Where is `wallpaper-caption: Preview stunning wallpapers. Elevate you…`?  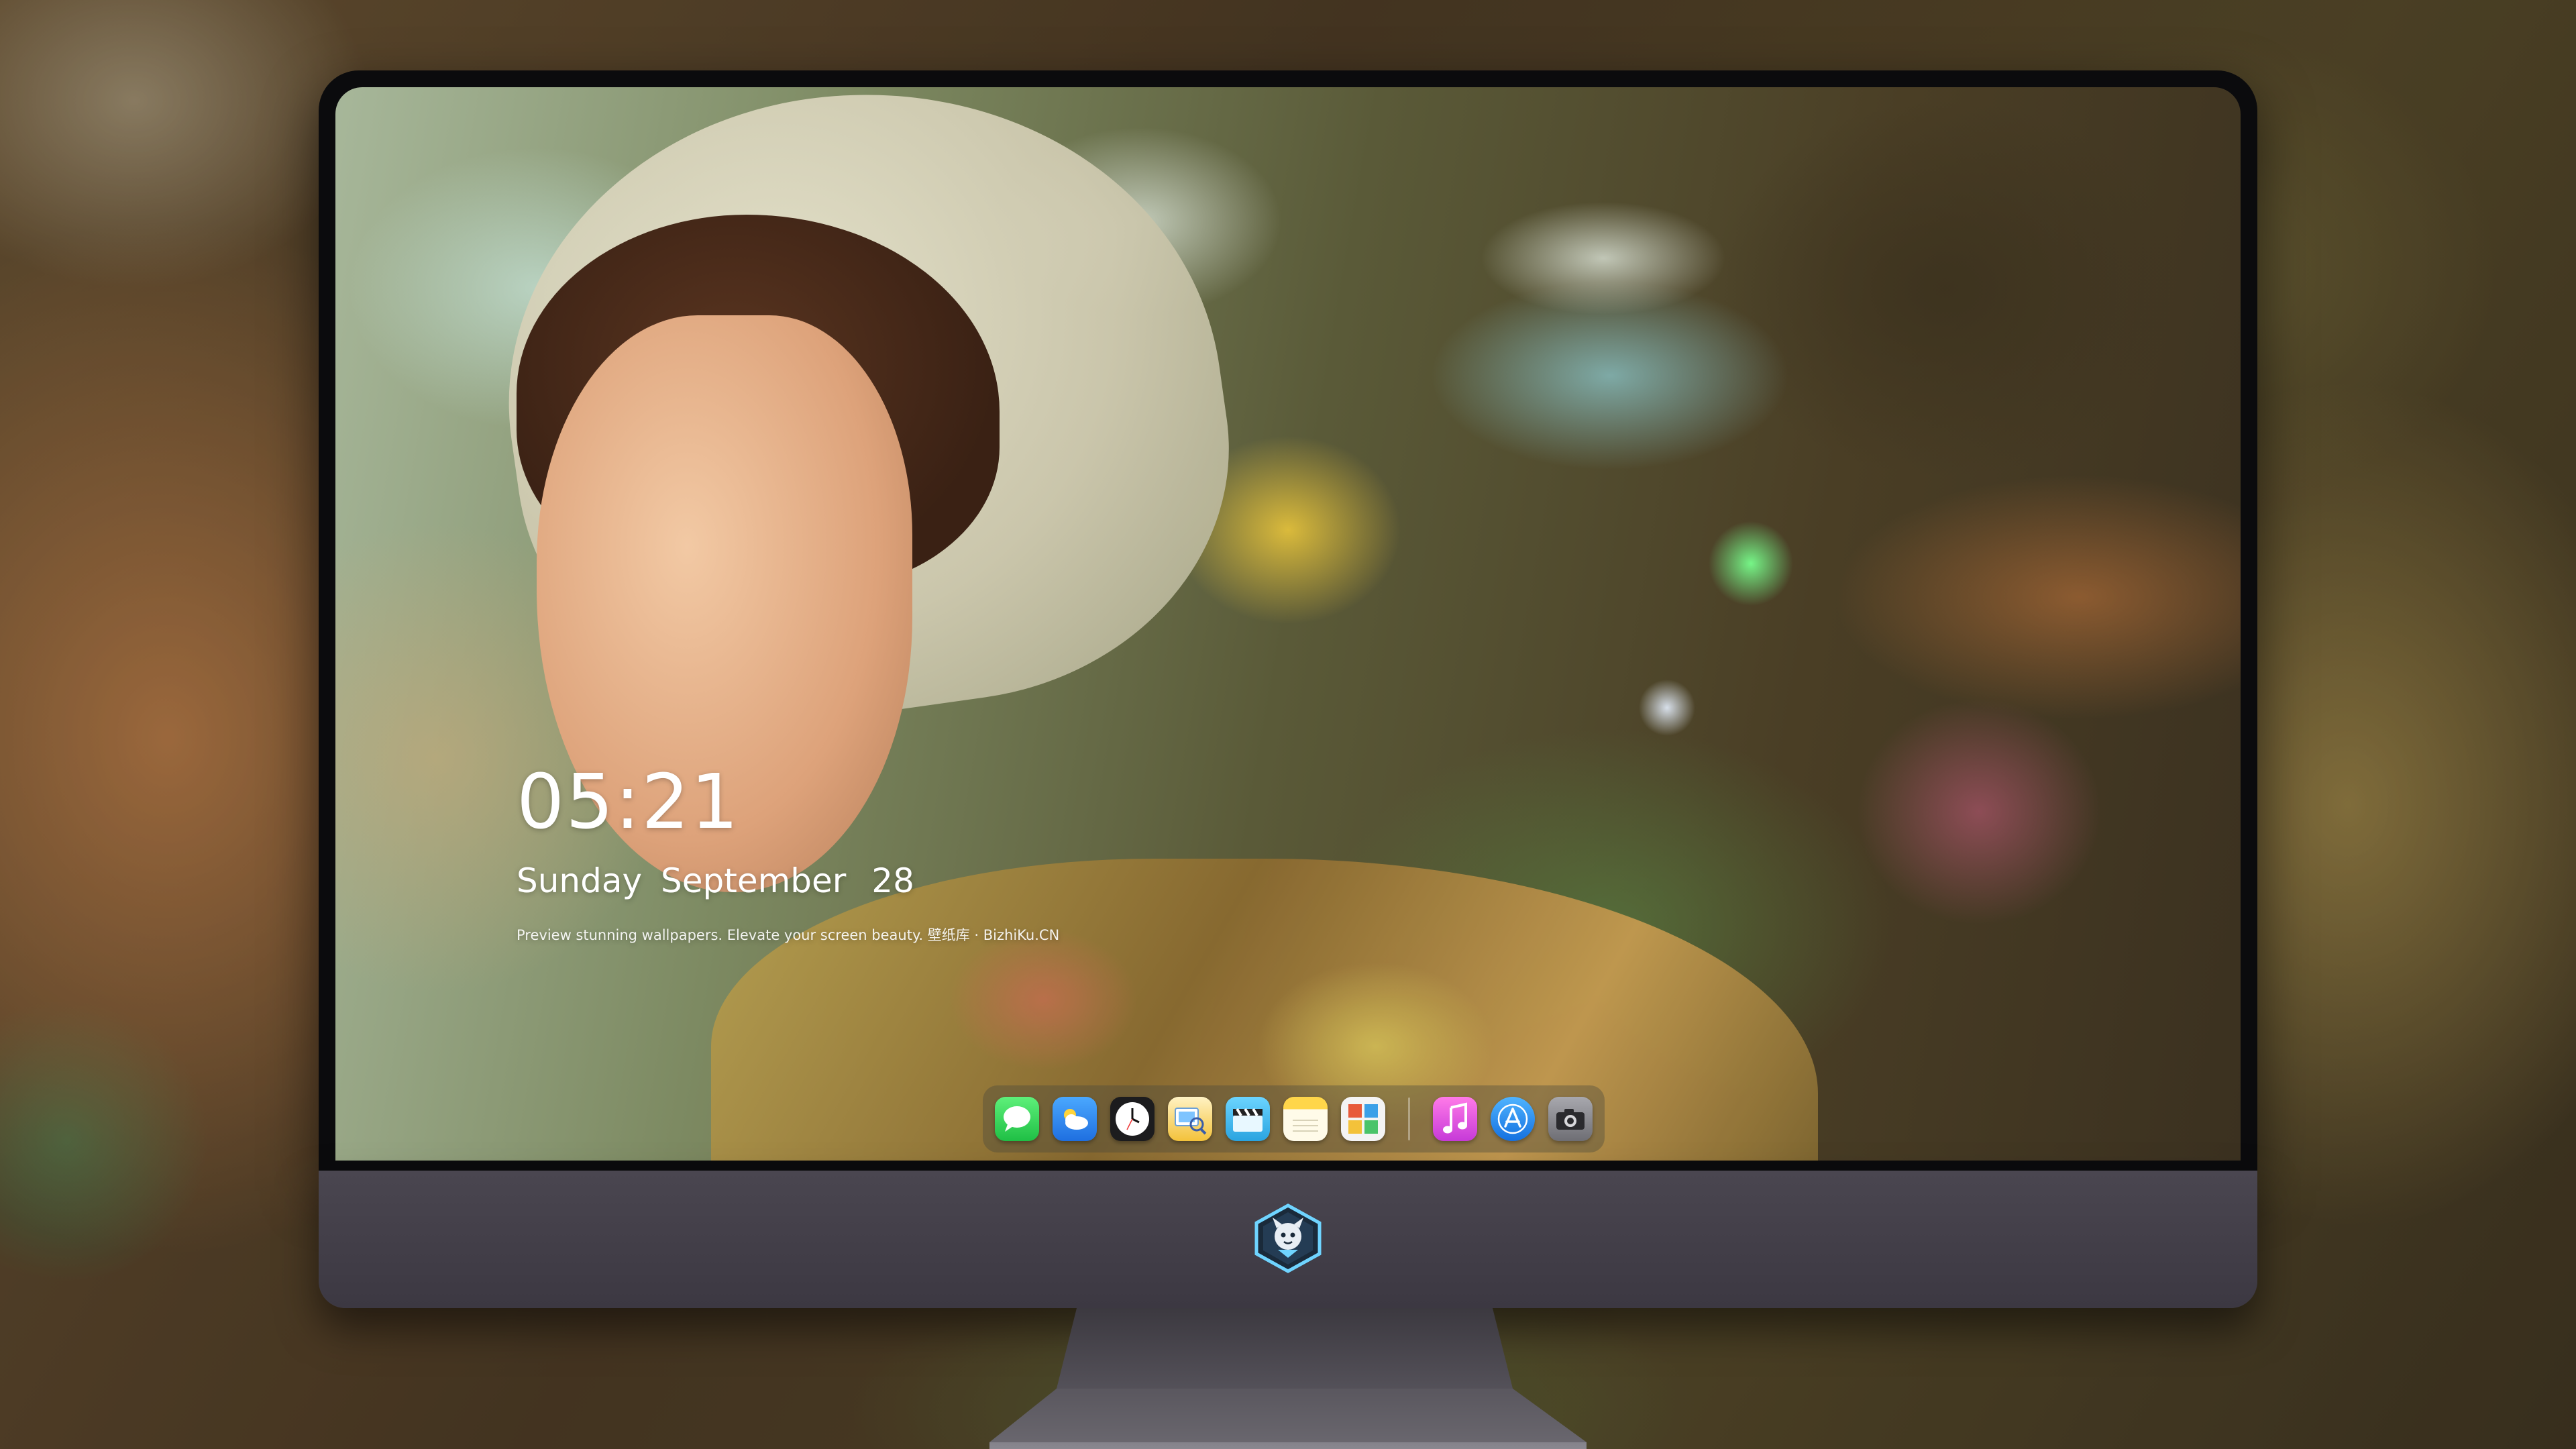
wallpaper-caption: Preview stunning wallpapers. Elevate you… is located at coordinates (788, 935).